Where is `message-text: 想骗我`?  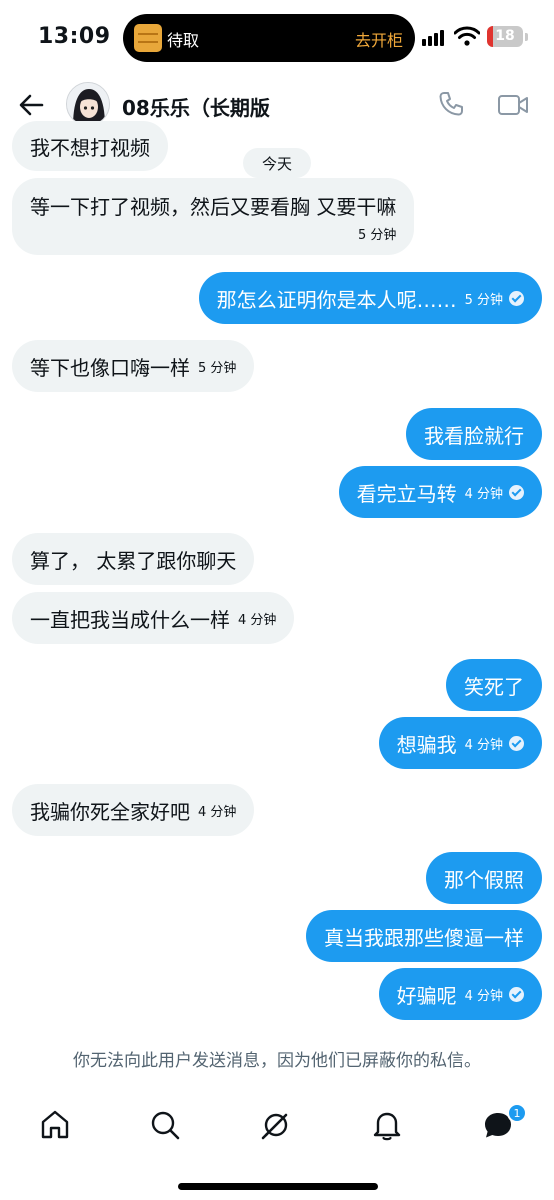 message-text: 想骗我 is located at coordinates (426, 744).